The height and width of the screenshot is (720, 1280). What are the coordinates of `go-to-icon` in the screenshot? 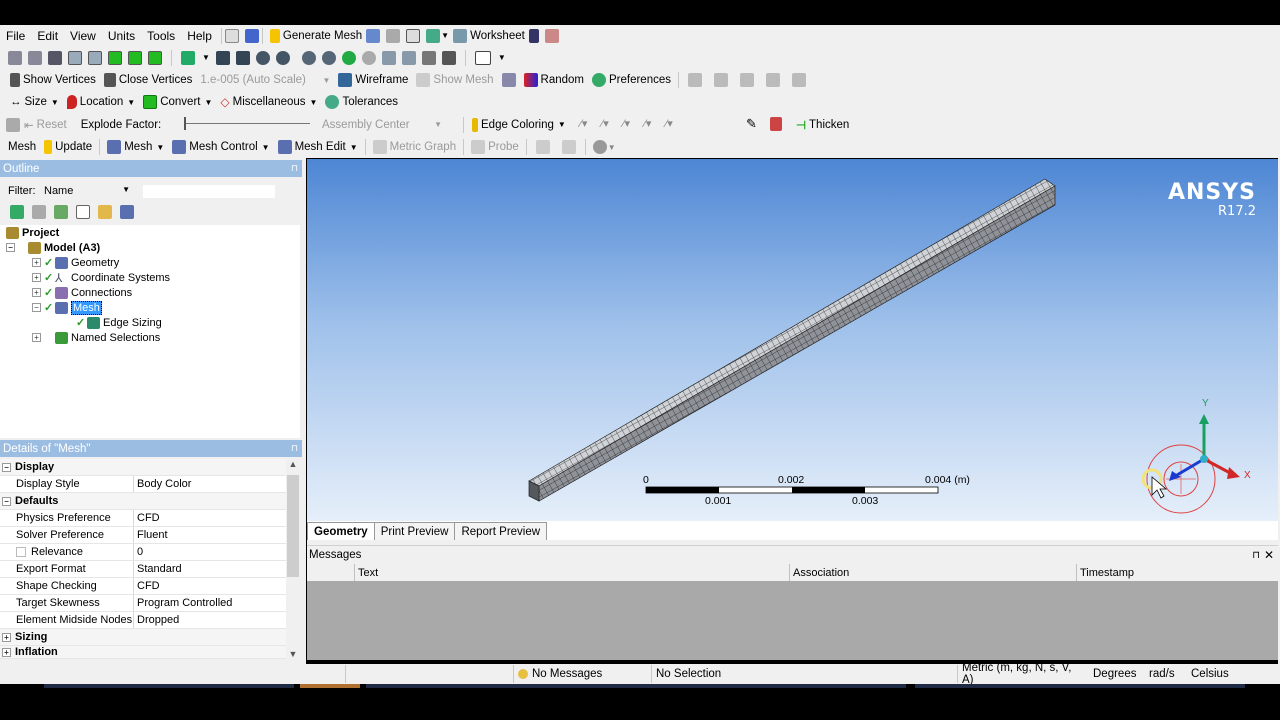 It's located at (61, 212).